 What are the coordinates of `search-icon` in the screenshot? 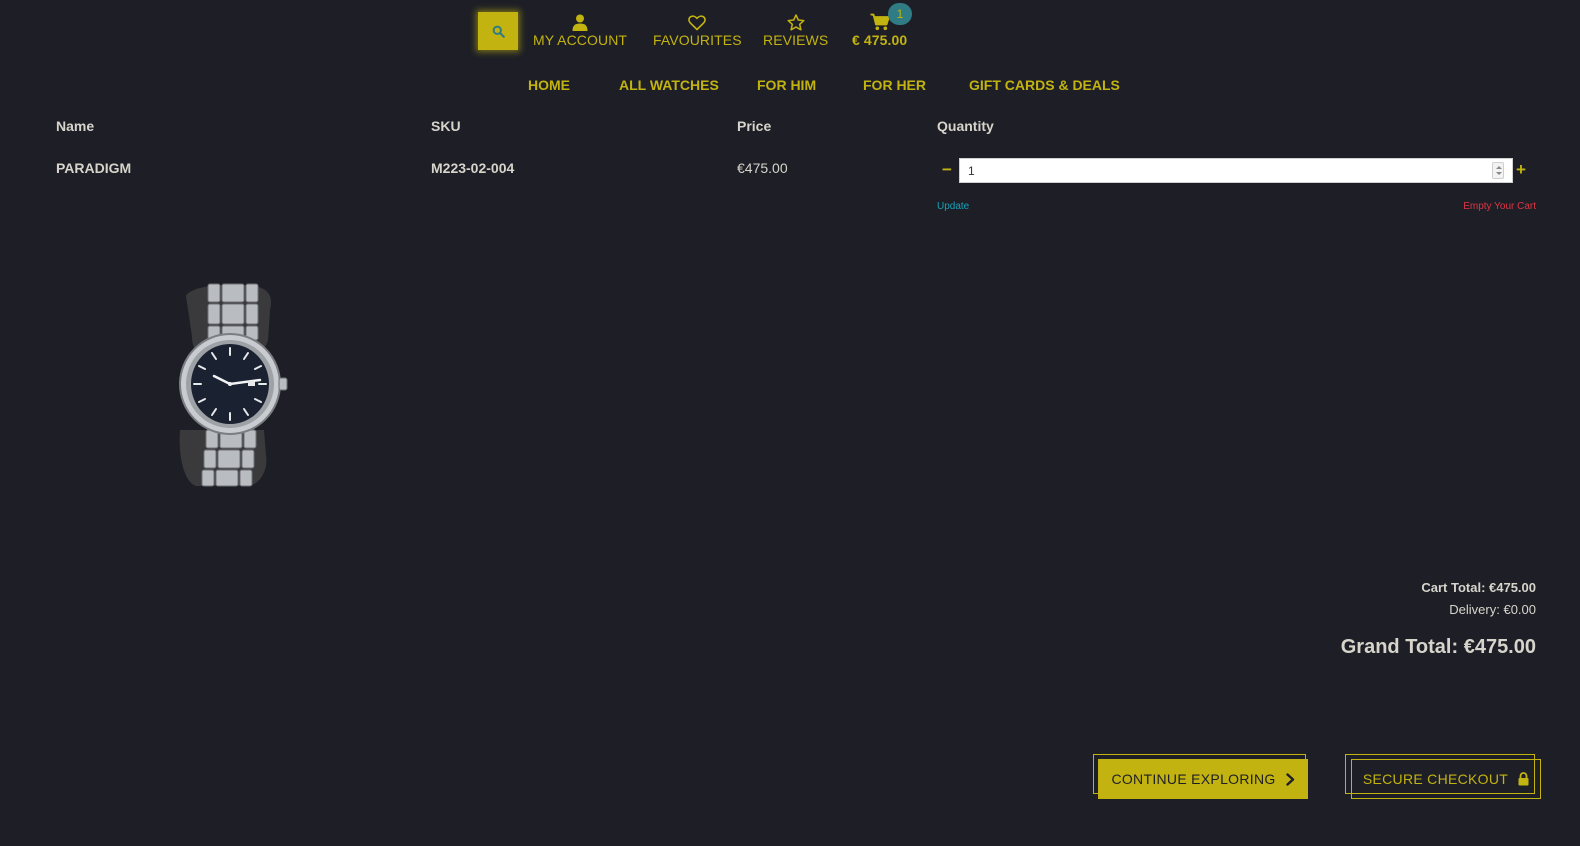 It's located at (498, 31).